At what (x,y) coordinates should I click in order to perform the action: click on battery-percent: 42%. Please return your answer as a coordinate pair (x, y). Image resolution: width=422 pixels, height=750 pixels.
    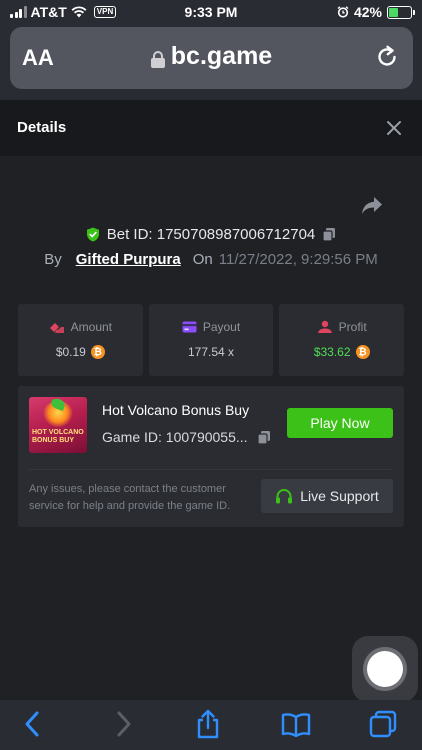
    Looking at the image, I should click on (367, 12).